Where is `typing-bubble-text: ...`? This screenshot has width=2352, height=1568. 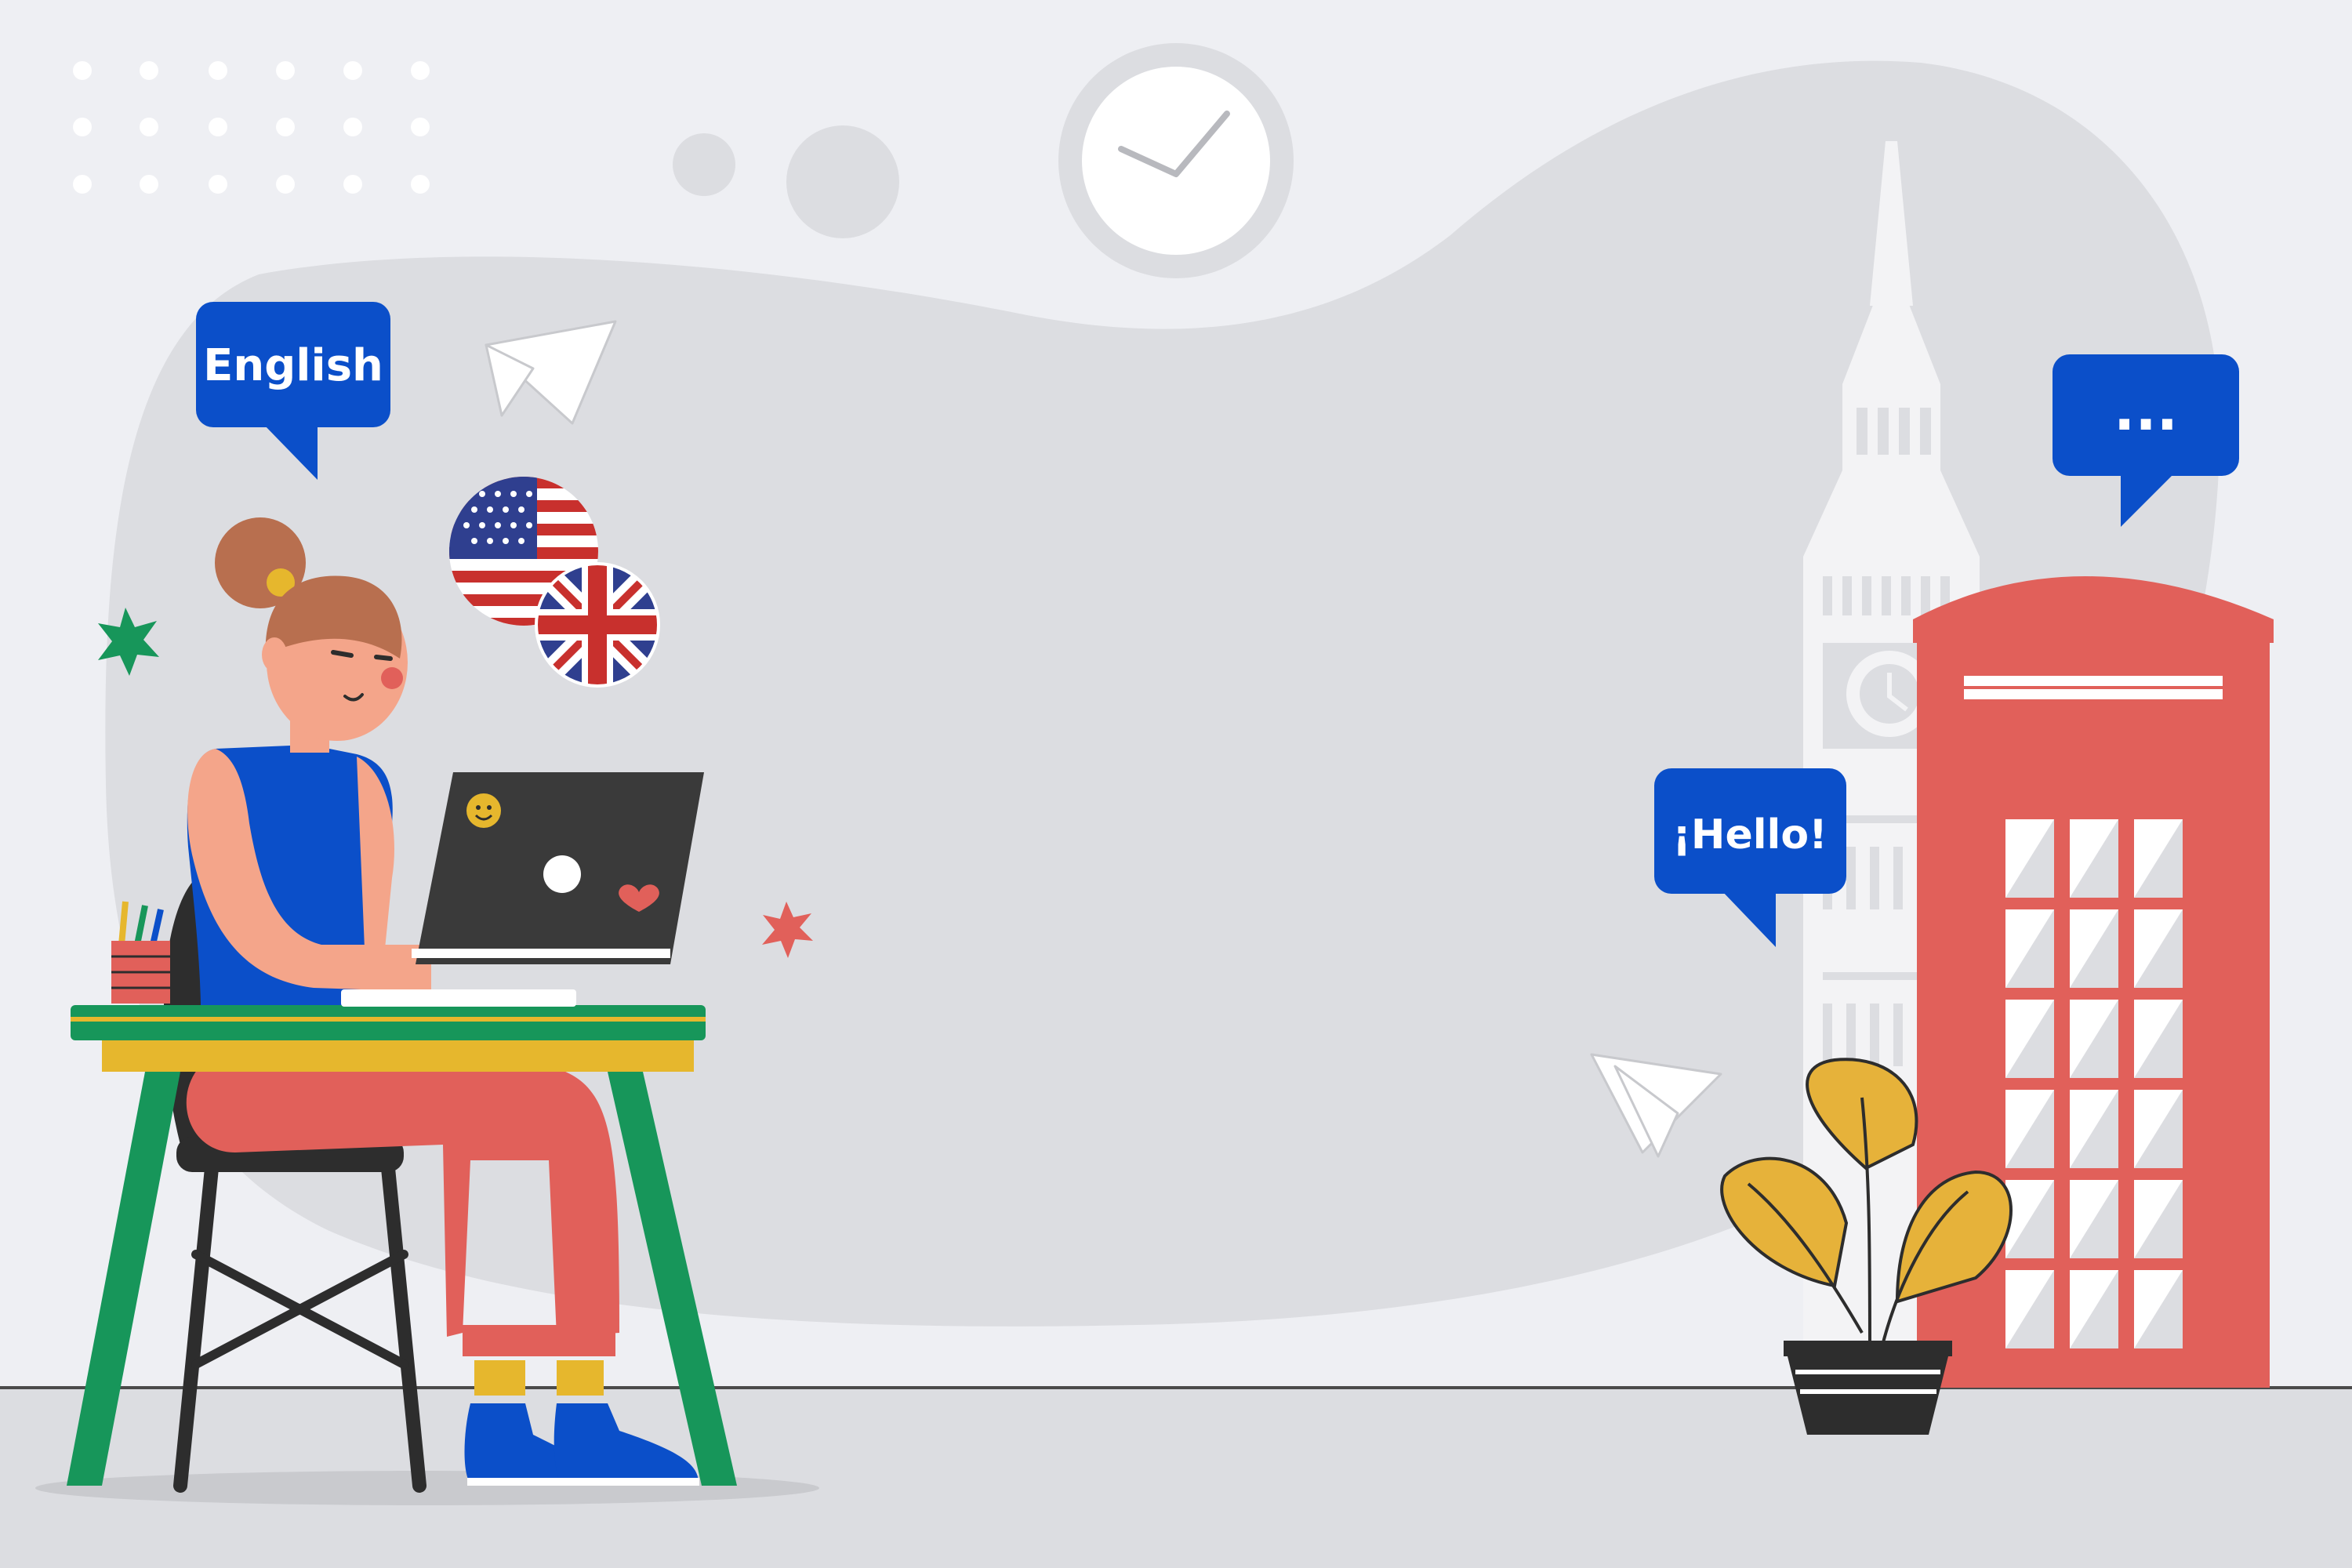 typing-bubble-text: ... is located at coordinates (2146, 410).